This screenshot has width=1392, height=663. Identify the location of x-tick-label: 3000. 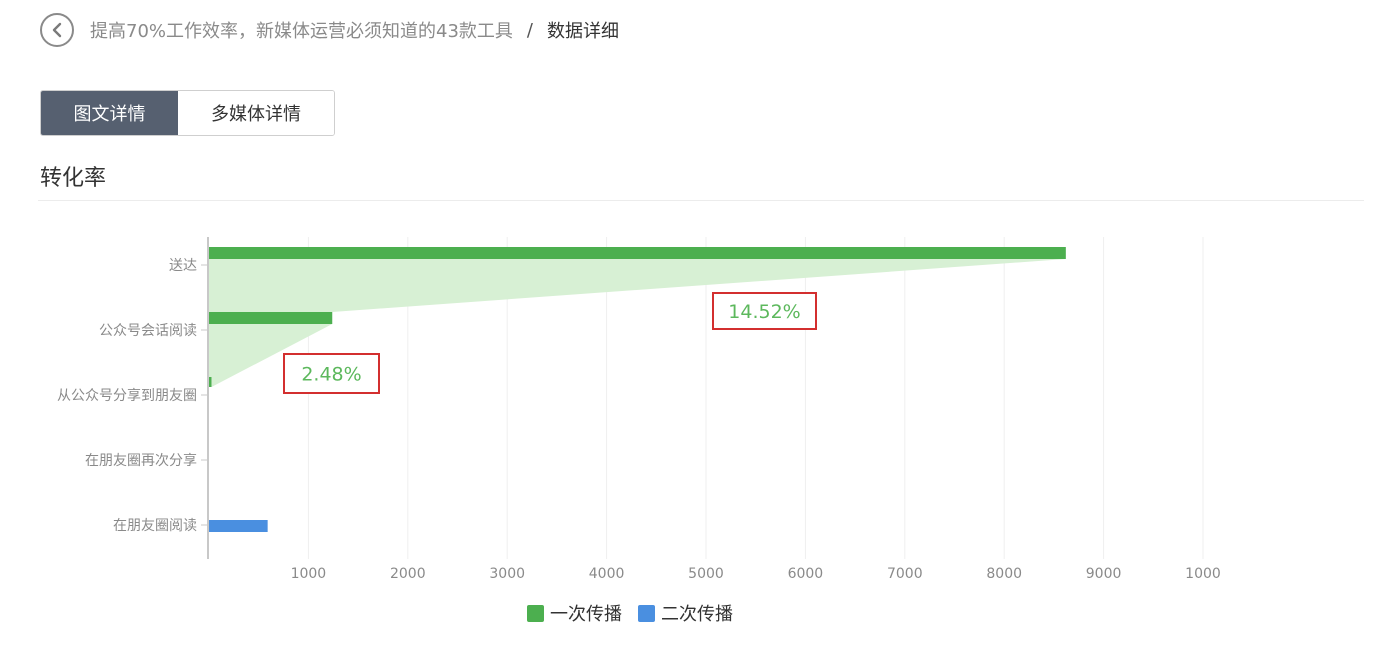
(507, 574).